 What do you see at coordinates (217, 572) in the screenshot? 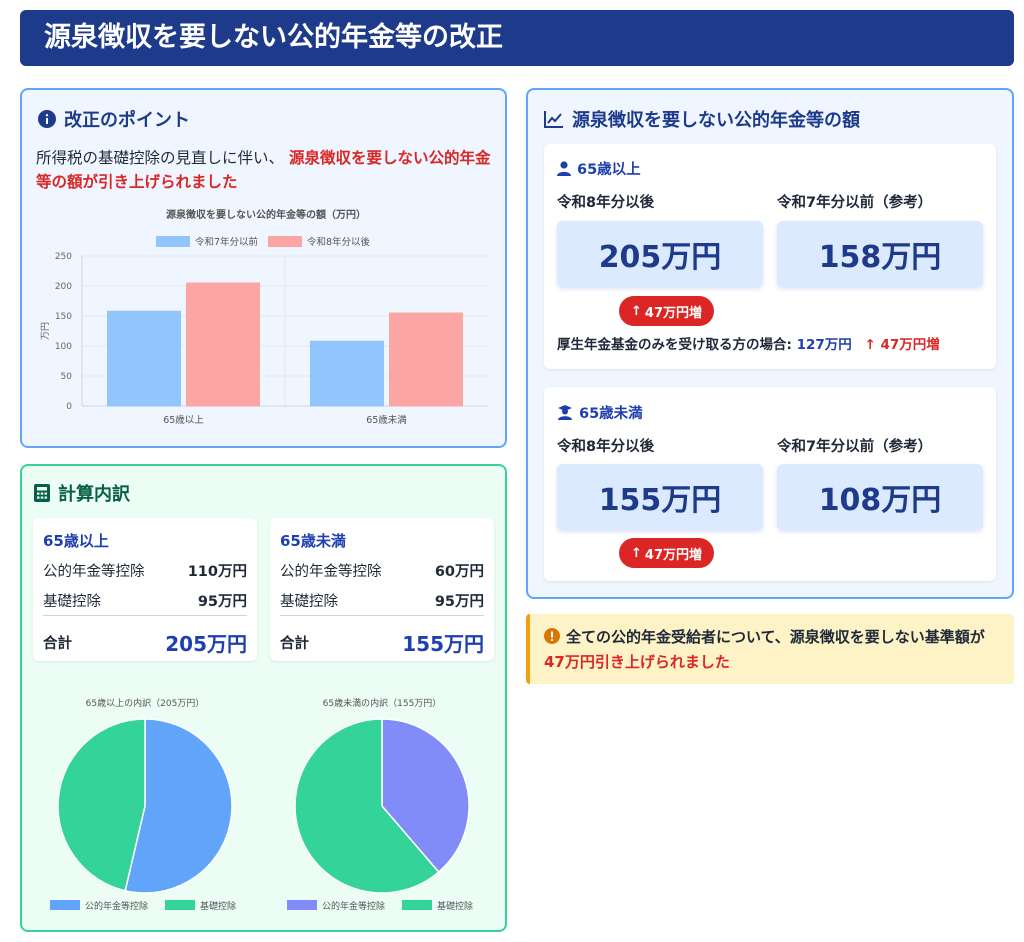
I see `calc-row-value: 110万円` at bounding box center [217, 572].